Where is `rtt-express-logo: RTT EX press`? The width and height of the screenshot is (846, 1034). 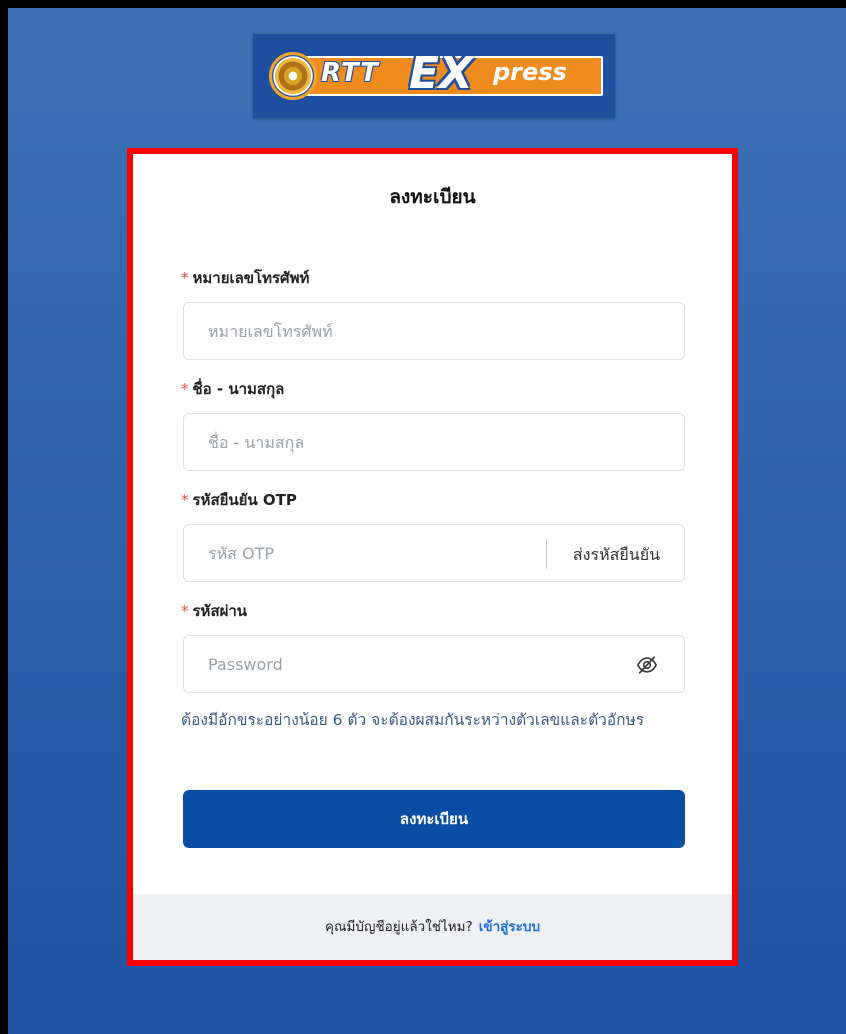
rtt-express-logo: RTT EX press is located at coordinates (434, 76).